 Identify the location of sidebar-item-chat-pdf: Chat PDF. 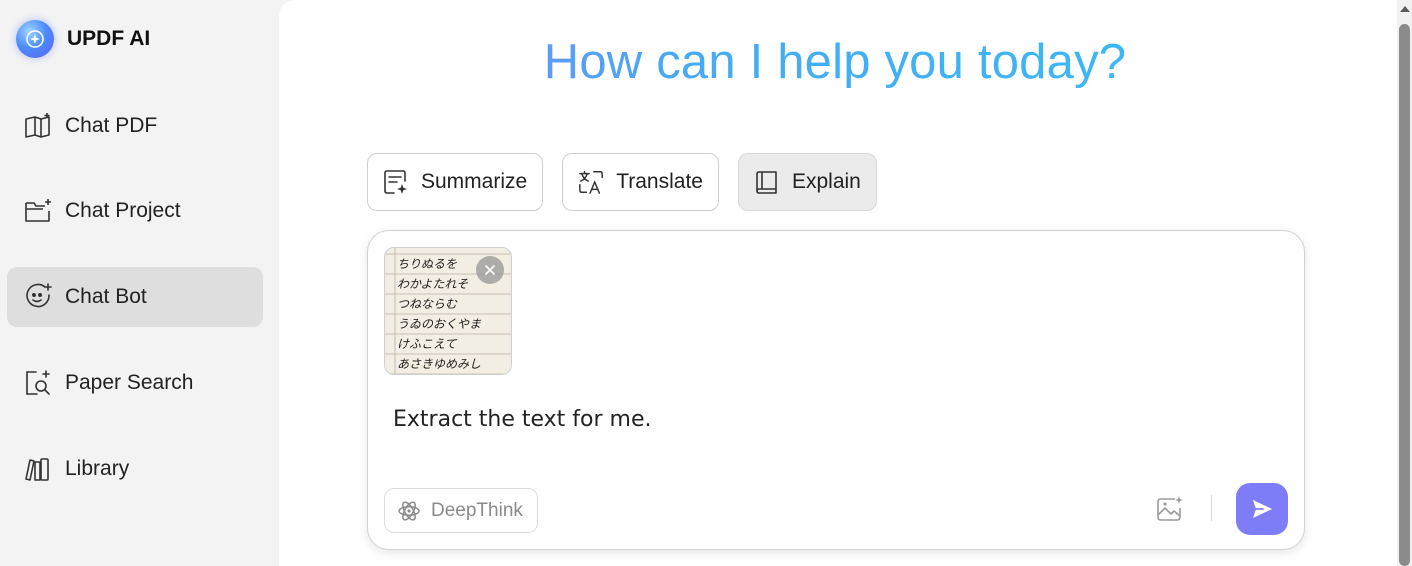
(135, 126).